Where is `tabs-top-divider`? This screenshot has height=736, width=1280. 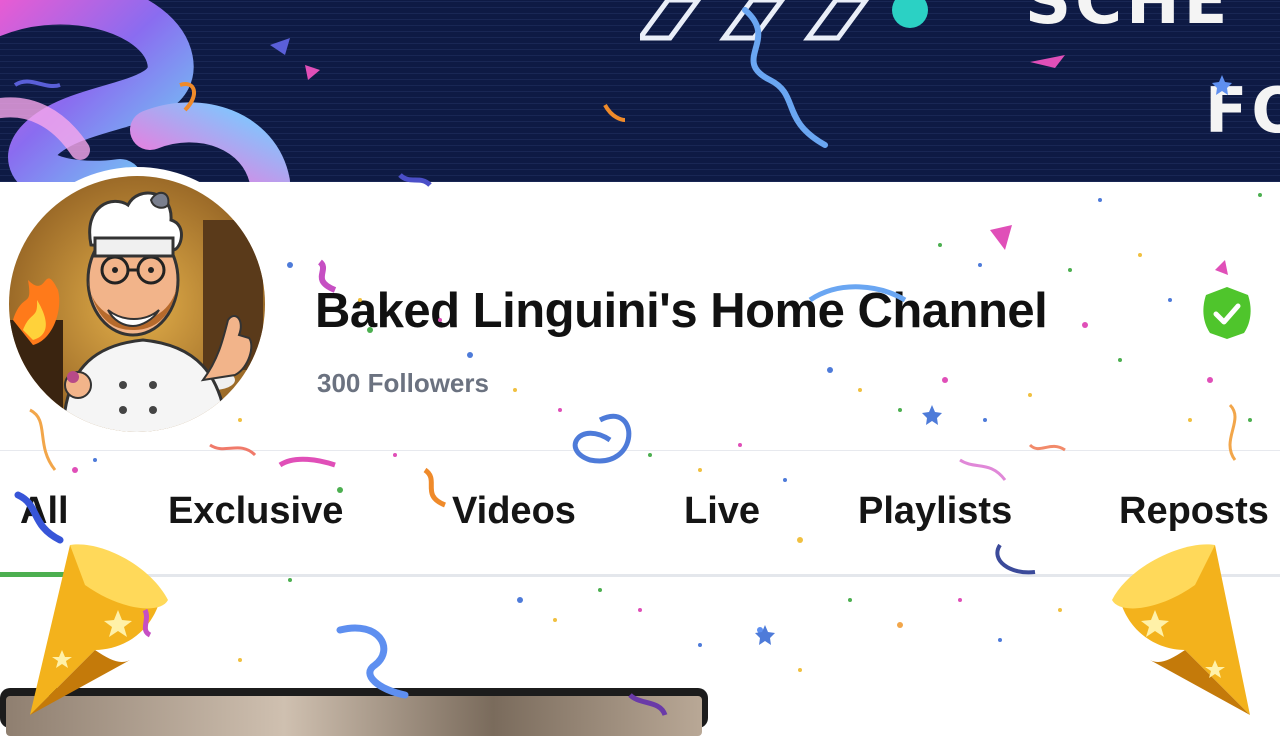
tabs-top-divider is located at coordinates (640, 450).